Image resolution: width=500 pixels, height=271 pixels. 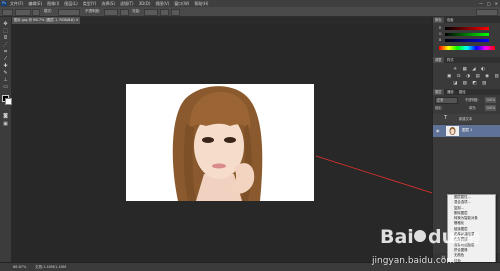 I want to click on tab-color: 颜色, so click(x=438, y=20).